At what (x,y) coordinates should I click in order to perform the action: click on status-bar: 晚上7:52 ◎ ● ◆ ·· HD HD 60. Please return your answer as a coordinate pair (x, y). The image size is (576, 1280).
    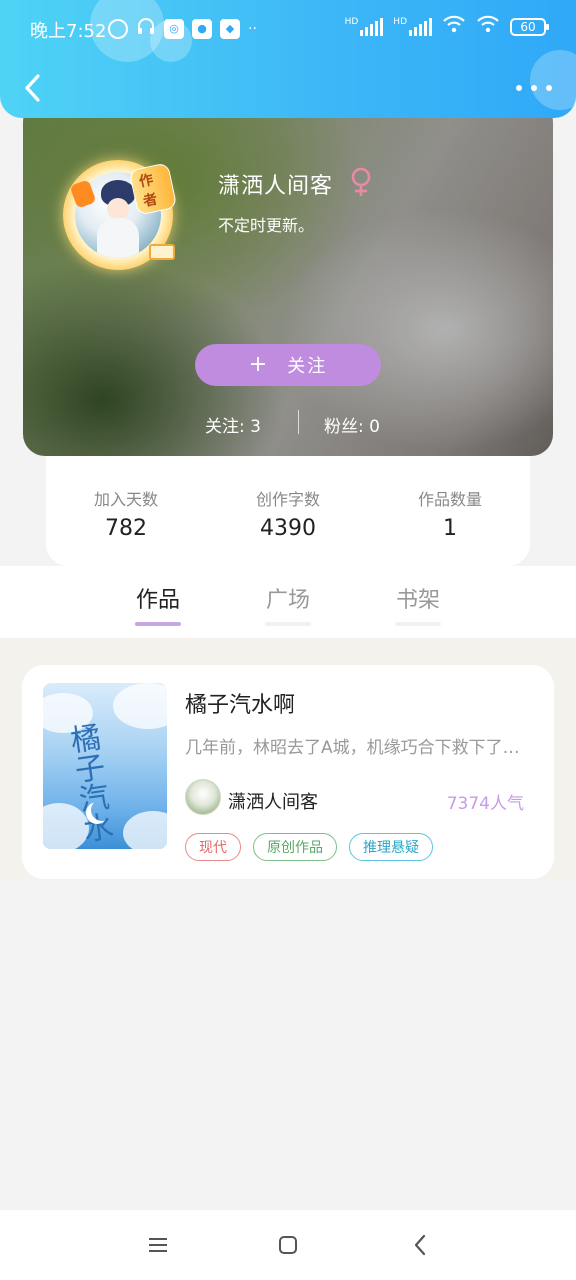
    Looking at the image, I should click on (288, 28).